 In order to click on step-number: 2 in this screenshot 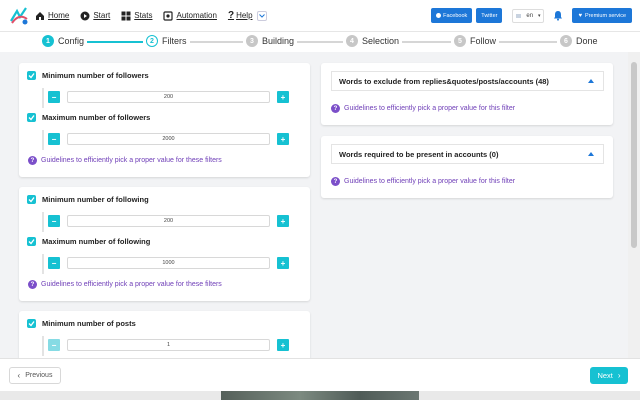, I will do `click(152, 41)`.